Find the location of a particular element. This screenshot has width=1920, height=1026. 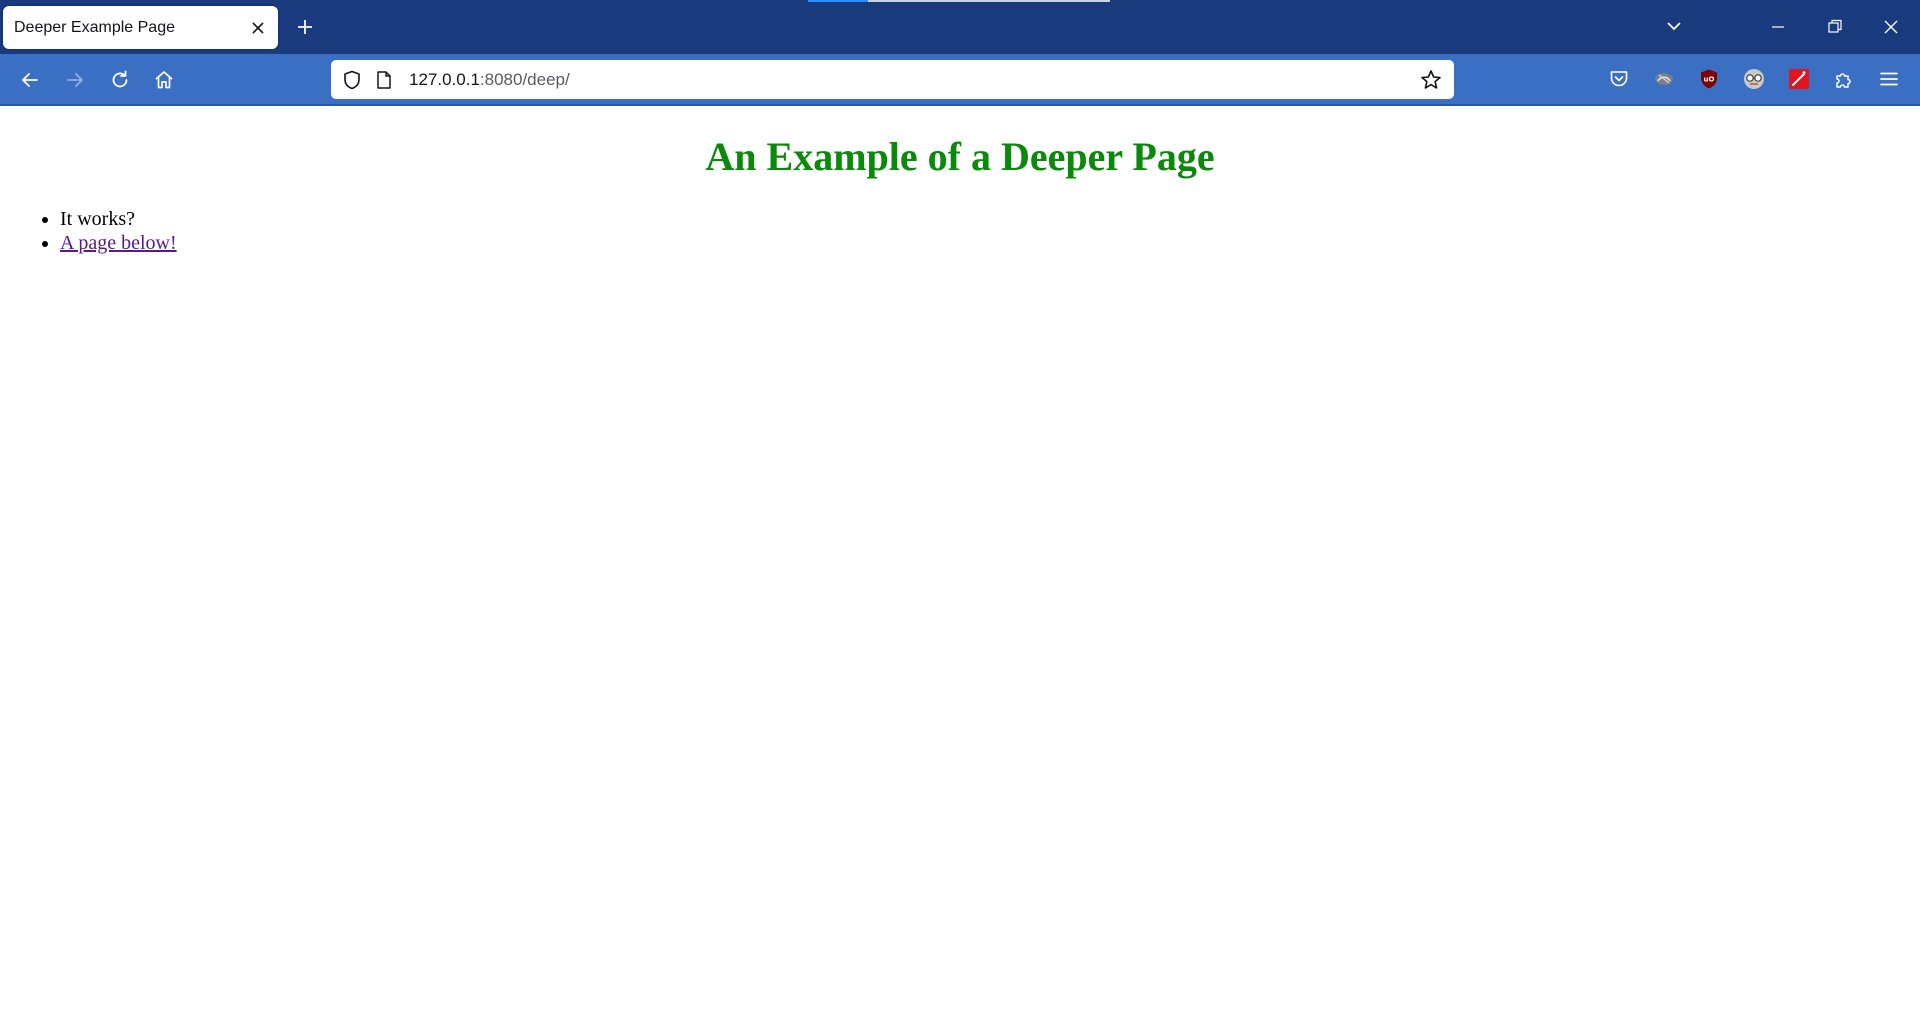

page-below-link: A page below! is located at coordinates (118, 243).